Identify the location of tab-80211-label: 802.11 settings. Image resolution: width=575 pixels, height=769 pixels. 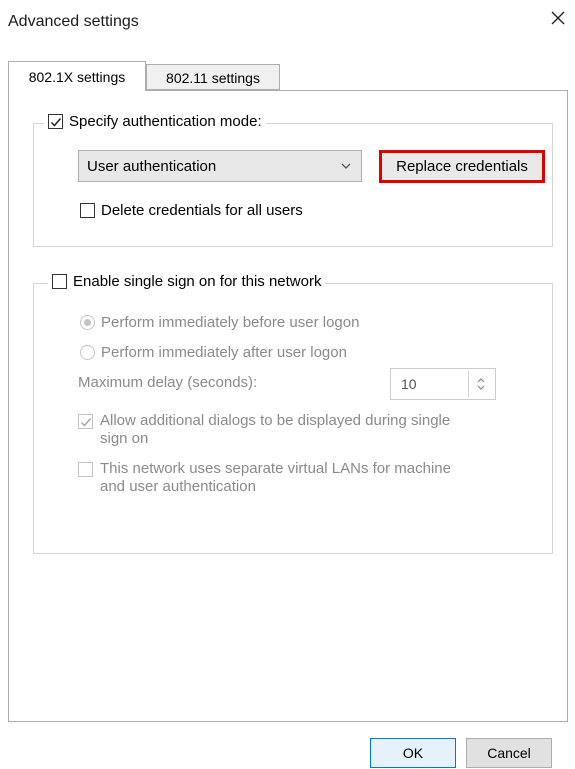
(213, 78).